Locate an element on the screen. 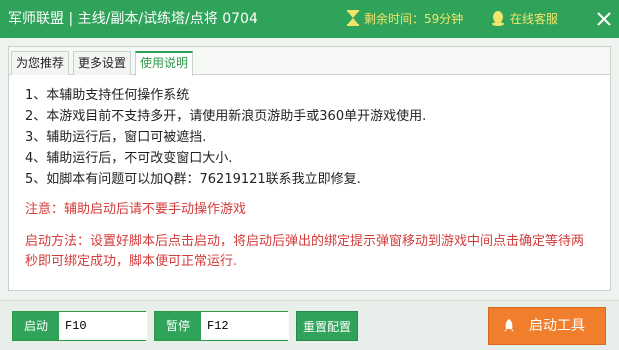 The width and height of the screenshot is (619, 350). rocket-icon is located at coordinates (509, 325).